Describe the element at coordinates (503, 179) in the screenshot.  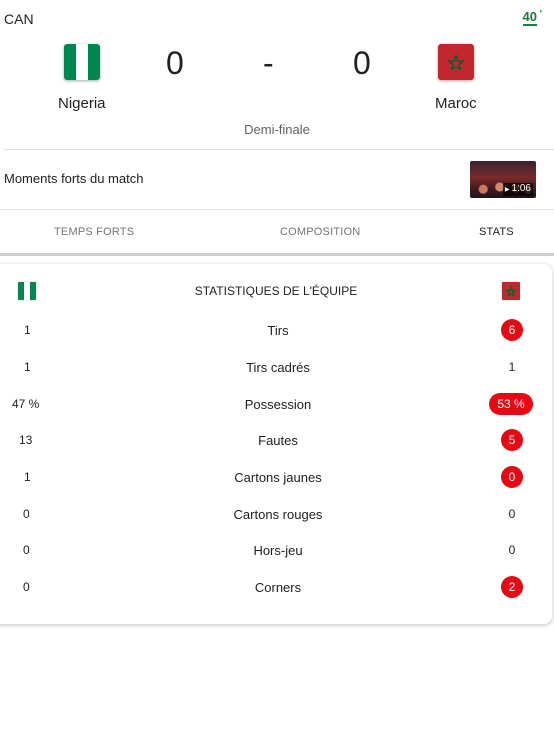
I see `highlights-video-thumbnail: ▶ 1:06` at that location.